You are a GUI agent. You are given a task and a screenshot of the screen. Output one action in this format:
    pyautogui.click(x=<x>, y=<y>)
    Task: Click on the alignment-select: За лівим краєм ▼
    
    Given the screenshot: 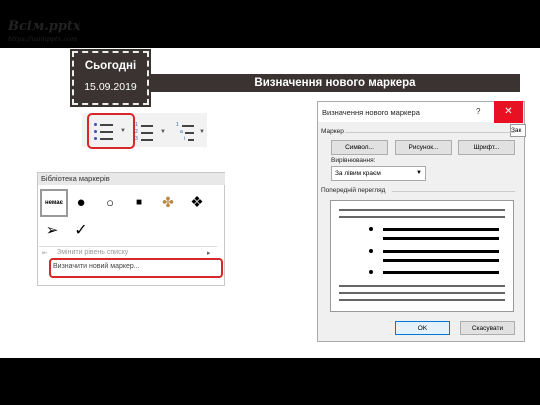 What is the action you would take?
    pyautogui.click(x=378, y=173)
    